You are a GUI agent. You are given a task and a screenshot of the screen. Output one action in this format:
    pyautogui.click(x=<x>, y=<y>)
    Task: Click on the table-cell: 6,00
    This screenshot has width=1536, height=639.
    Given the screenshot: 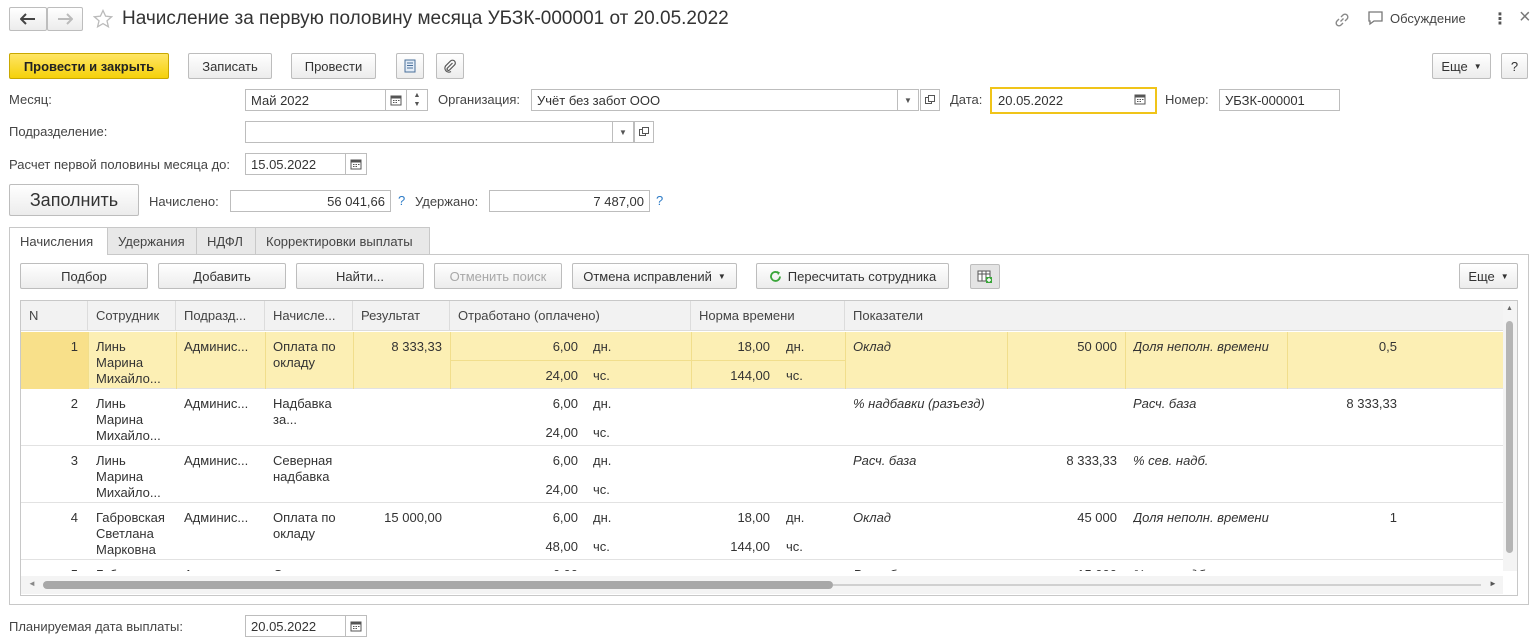 What is the action you would take?
    pyautogui.click(x=565, y=460)
    